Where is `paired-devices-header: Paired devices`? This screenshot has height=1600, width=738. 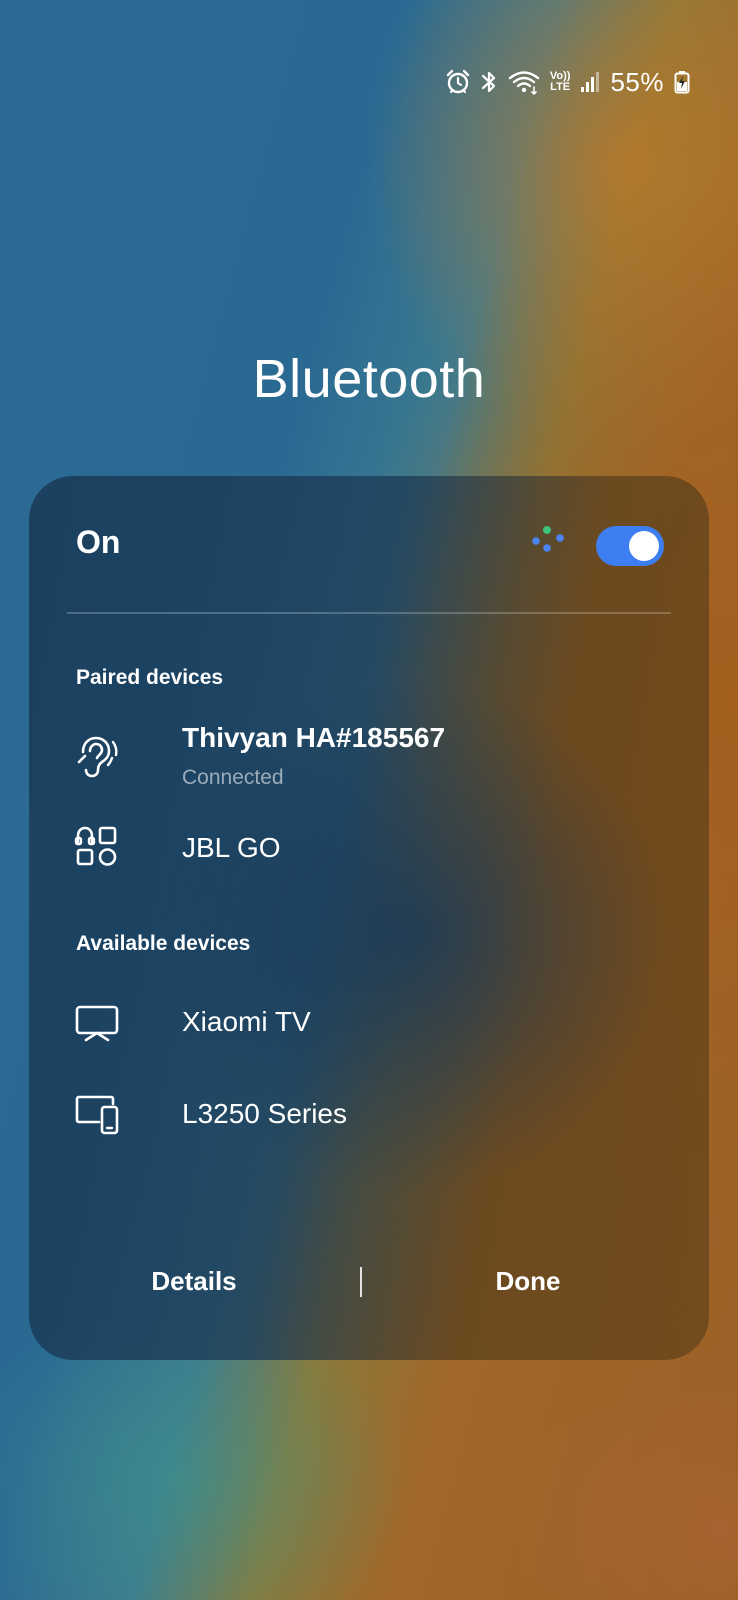
paired-devices-header: Paired devices is located at coordinates (150, 677).